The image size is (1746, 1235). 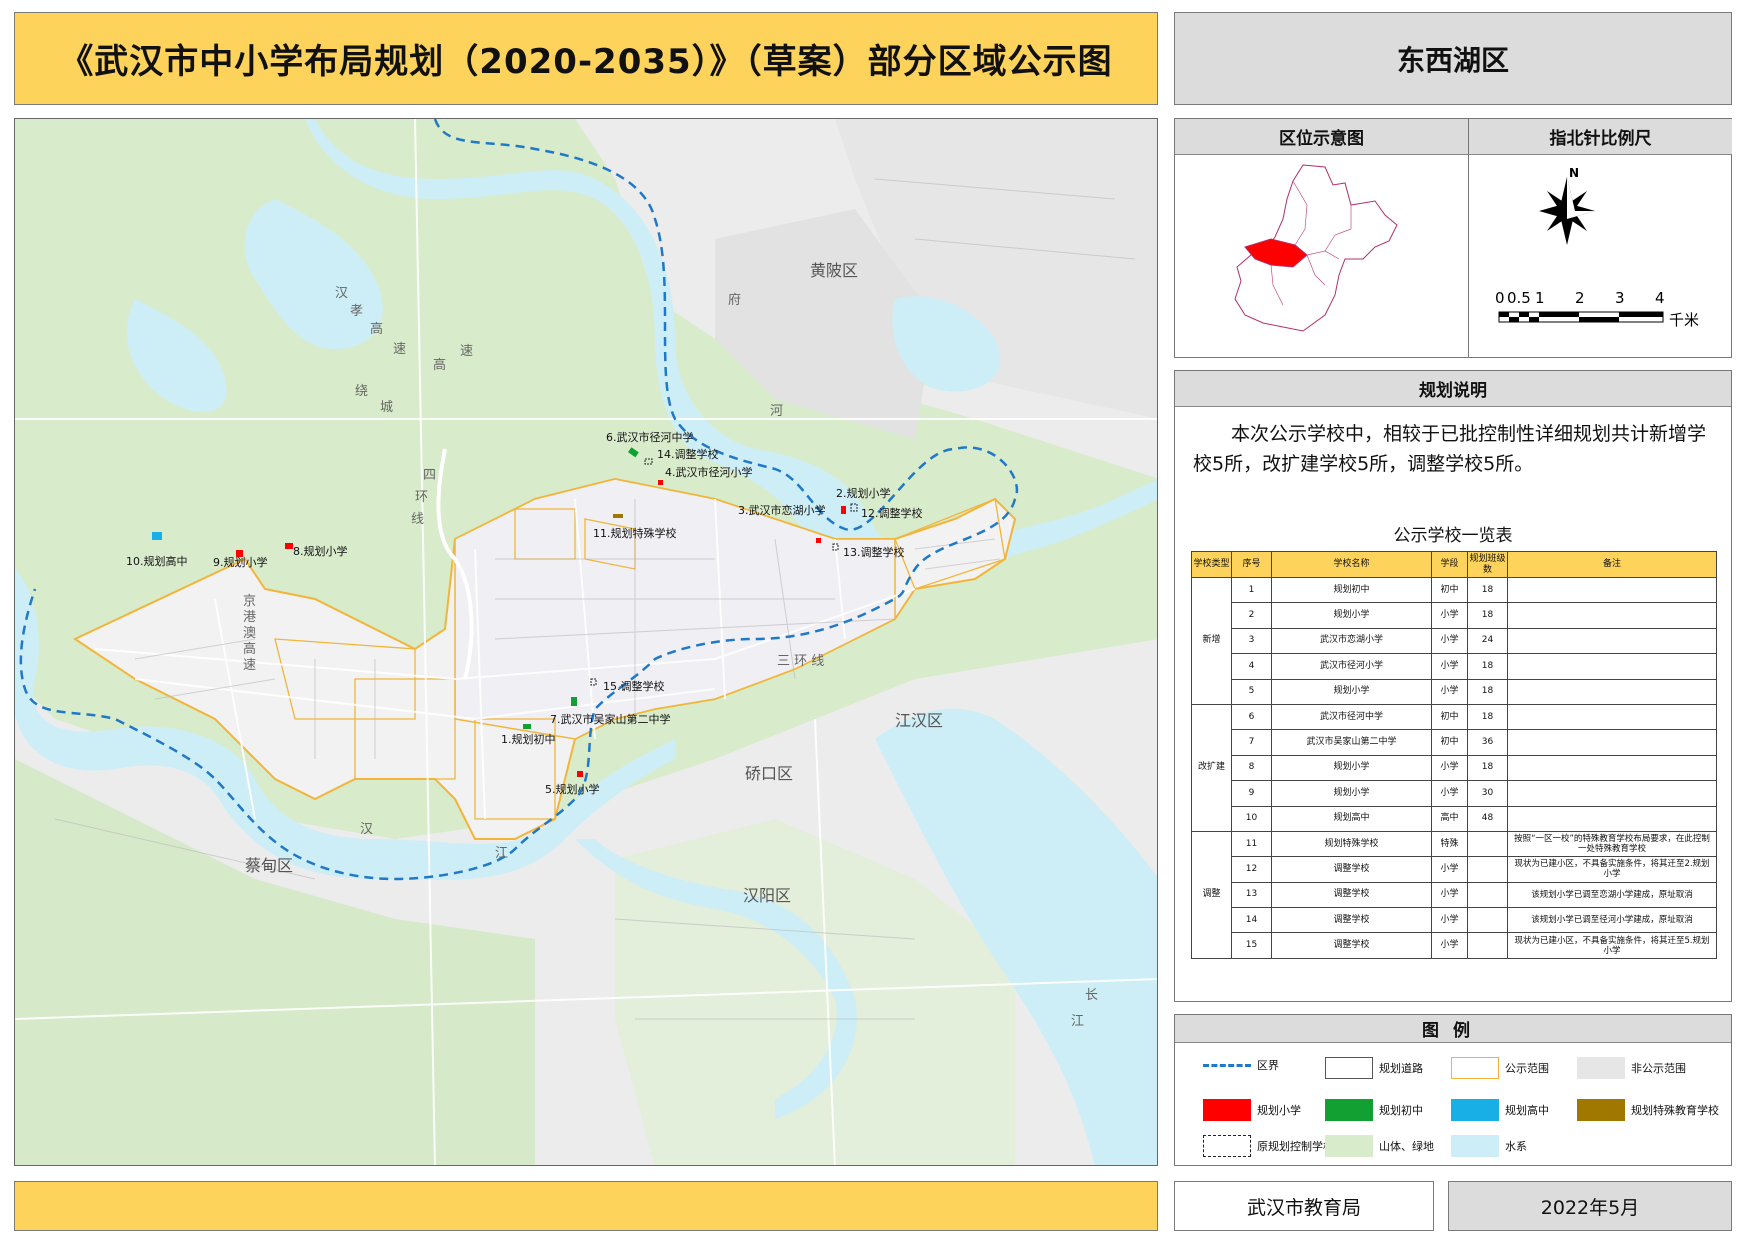 What do you see at coordinates (1251, 590) in the screenshot?
I see `school-no-cell: 1` at bounding box center [1251, 590].